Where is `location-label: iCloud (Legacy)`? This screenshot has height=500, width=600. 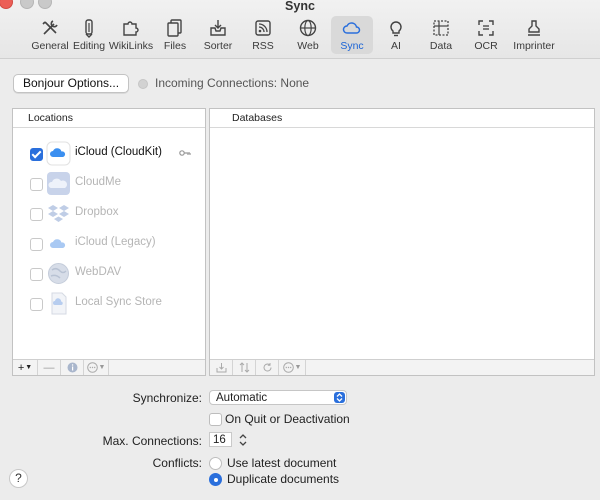
location-label: iCloud (Legacy) is located at coordinates (115, 242).